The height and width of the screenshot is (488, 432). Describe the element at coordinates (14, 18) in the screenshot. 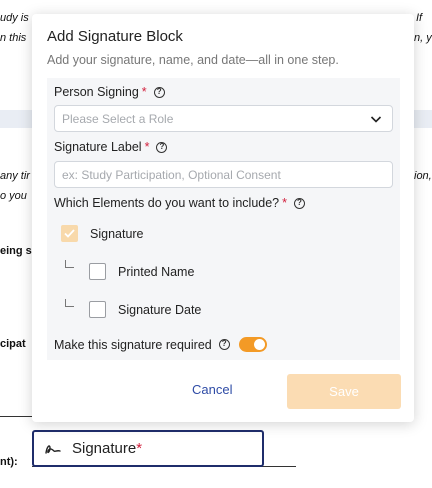

I see `background-text: udy is` at that location.